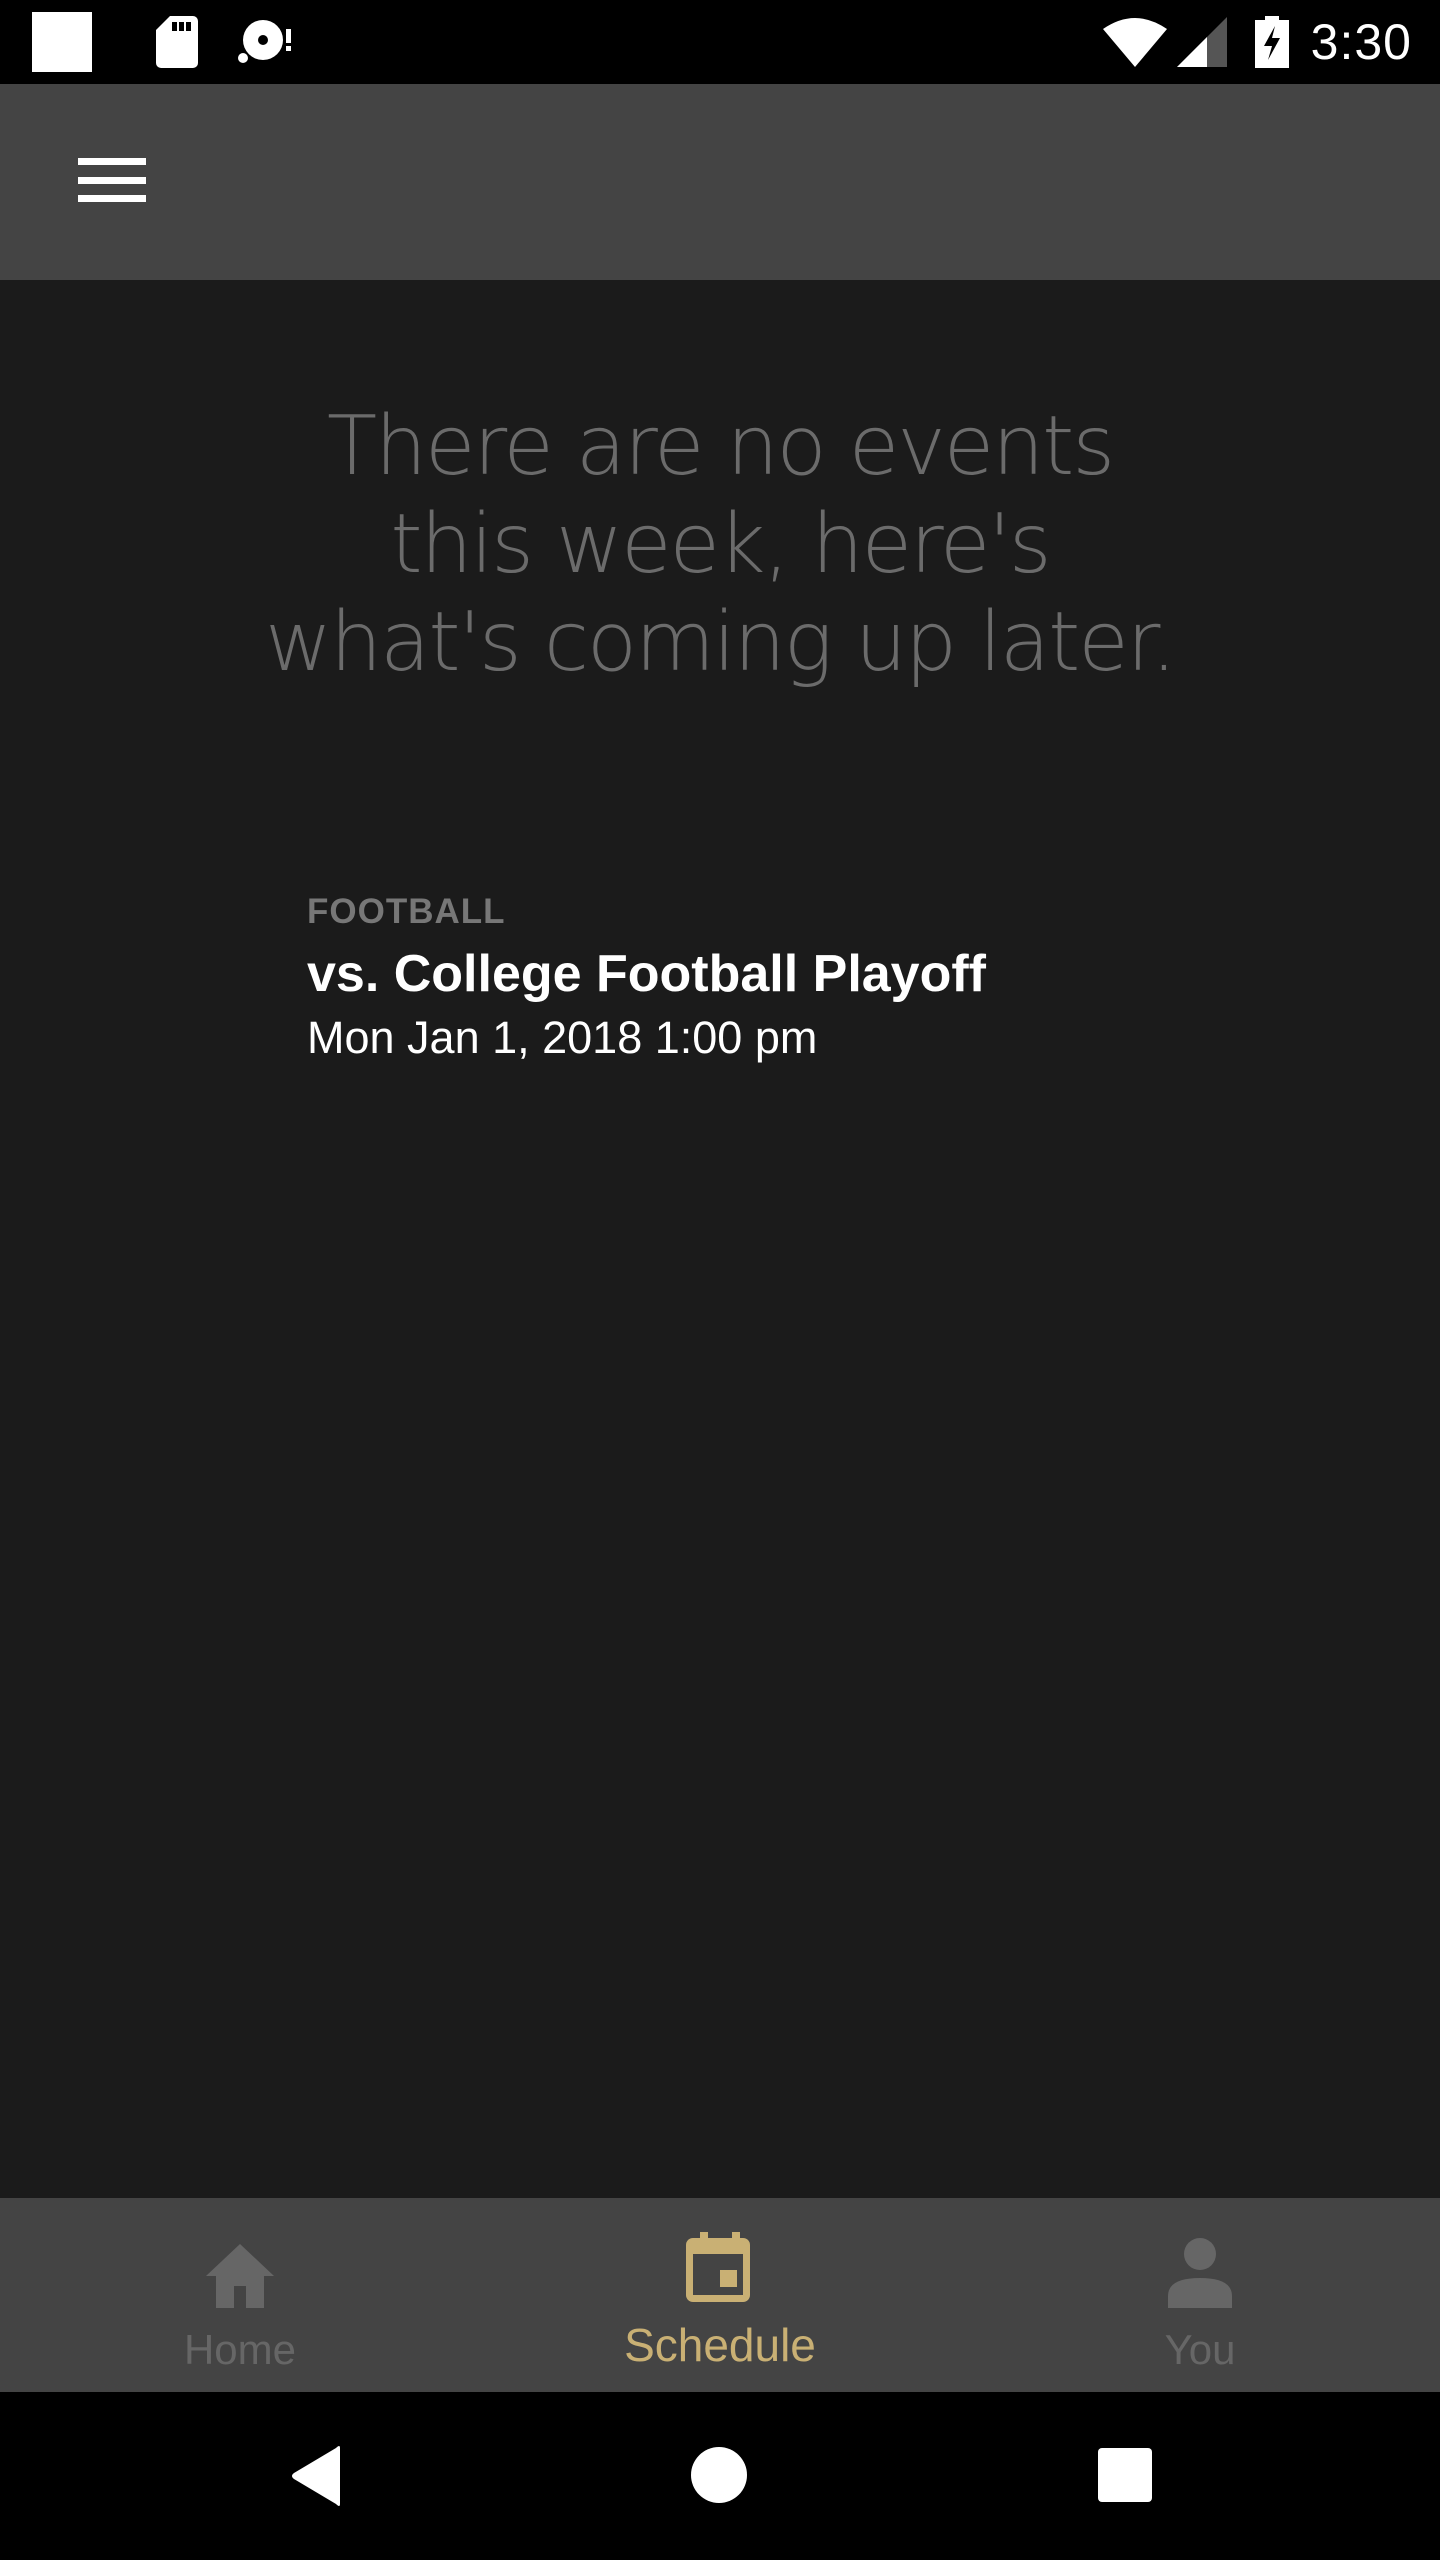  I want to click on hamburger-menu-icon, so click(112, 180).